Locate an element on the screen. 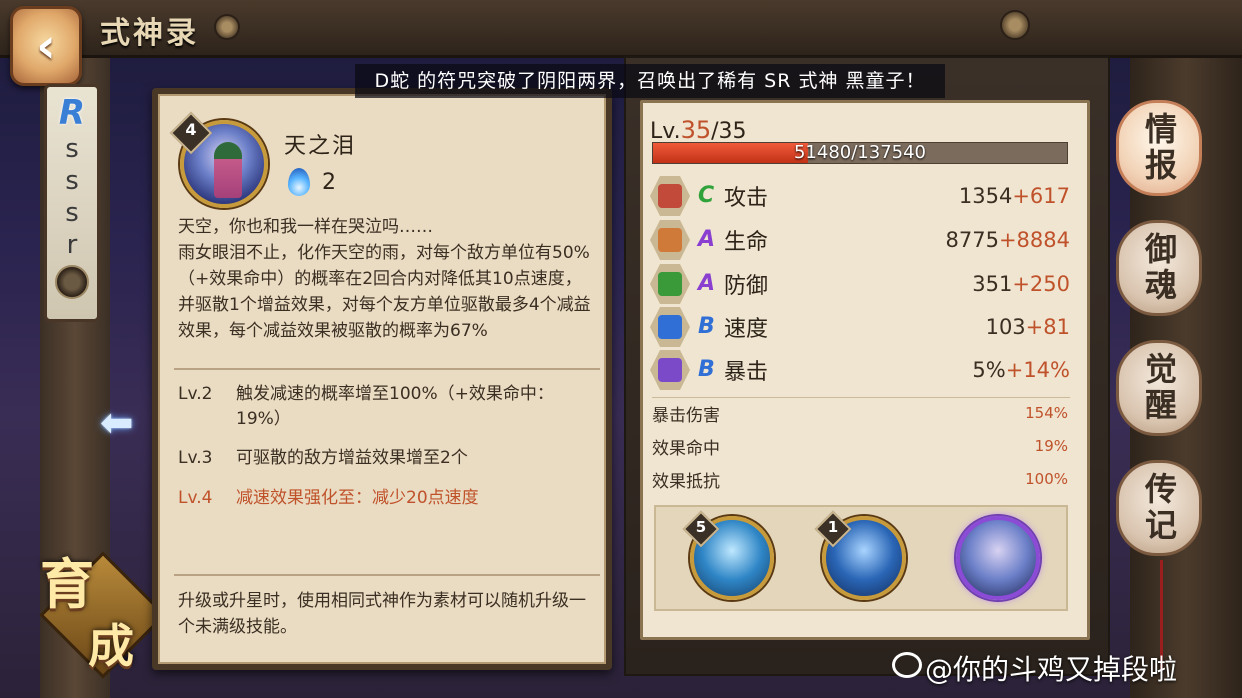 The width and height of the screenshot is (1242, 698). rarity-tab: r is located at coordinates (72, 245).